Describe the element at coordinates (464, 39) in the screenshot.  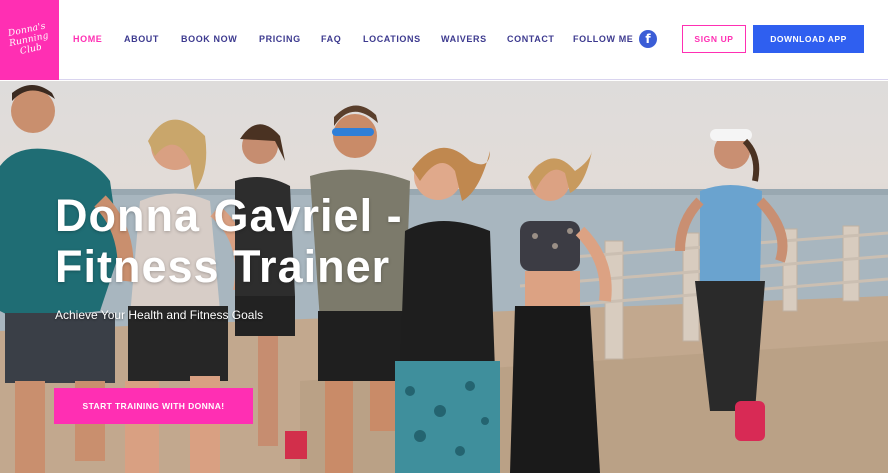
I see `nav-waivers: WAIVERS` at that location.